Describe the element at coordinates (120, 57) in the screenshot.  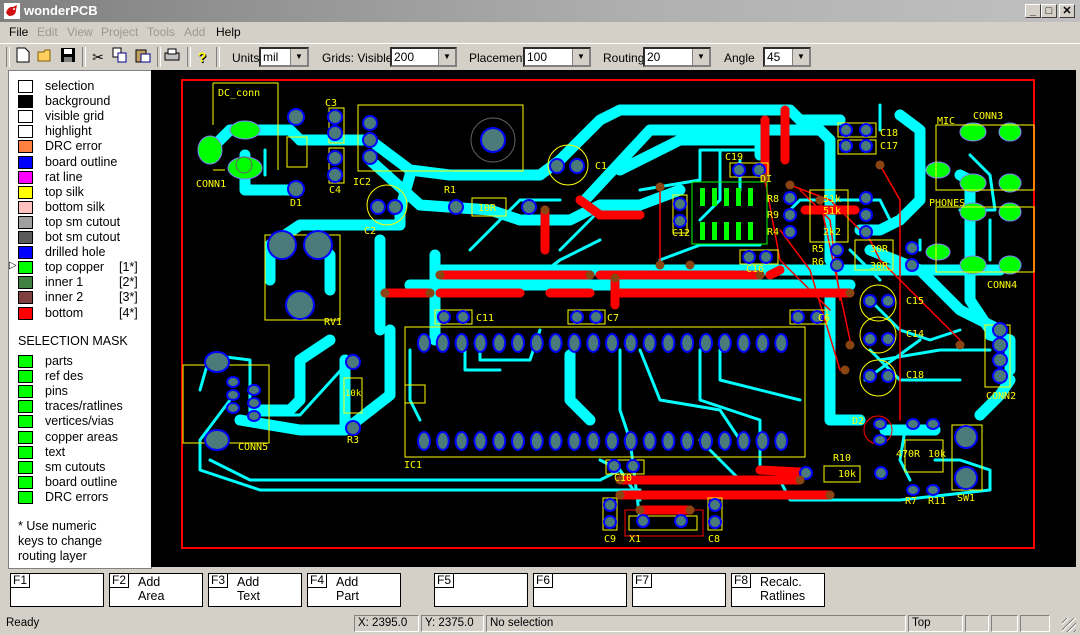
I see `copy-icon` at that location.